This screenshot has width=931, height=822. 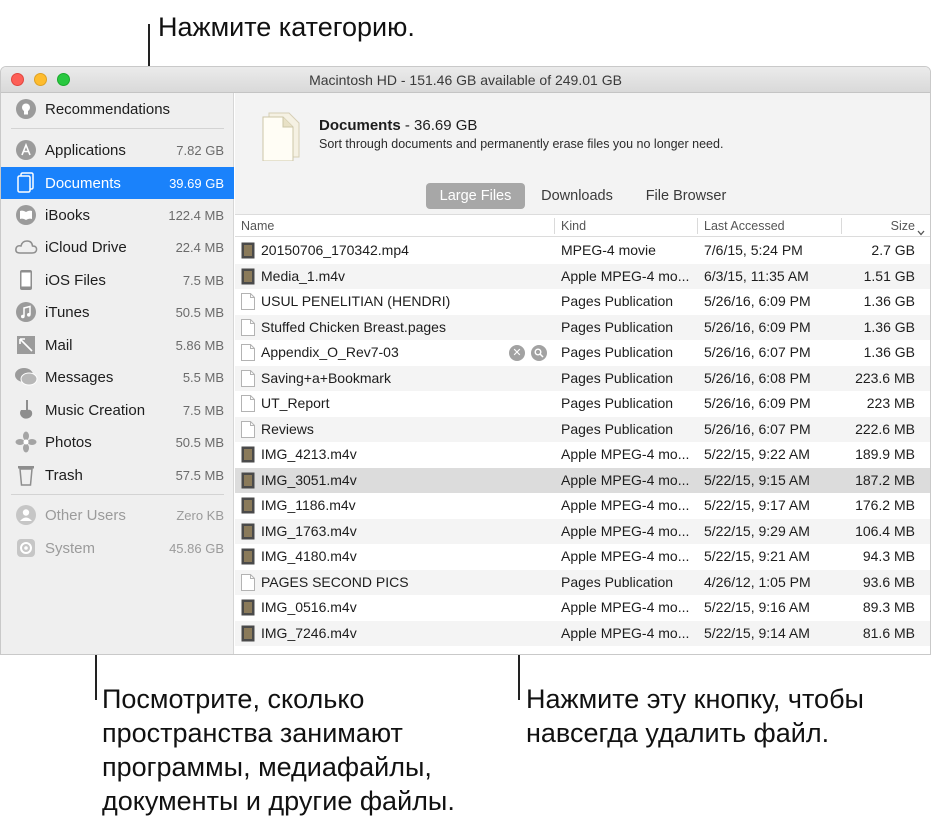 I want to click on category-title: Documents, so click(x=360, y=125).